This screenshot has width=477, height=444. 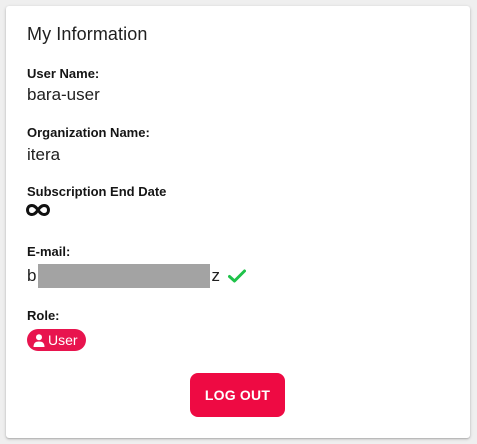 I want to click on role-badge-label: User, so click(x=63, y=340).